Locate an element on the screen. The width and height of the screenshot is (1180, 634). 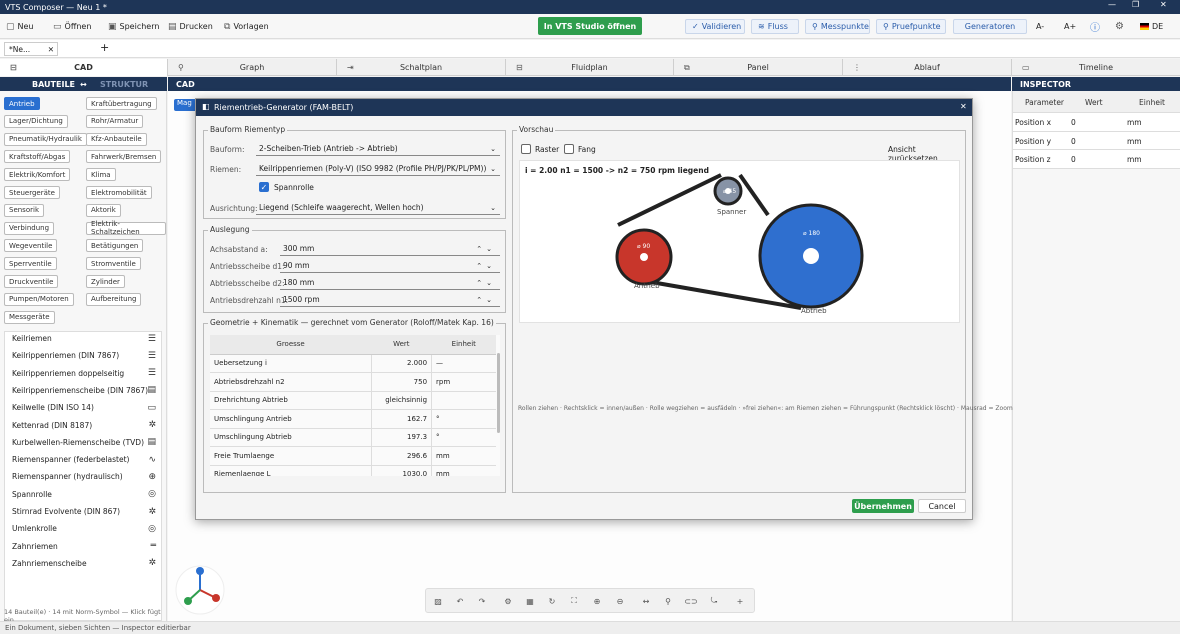
raster-checkbox is located at coordinates (526, 149).